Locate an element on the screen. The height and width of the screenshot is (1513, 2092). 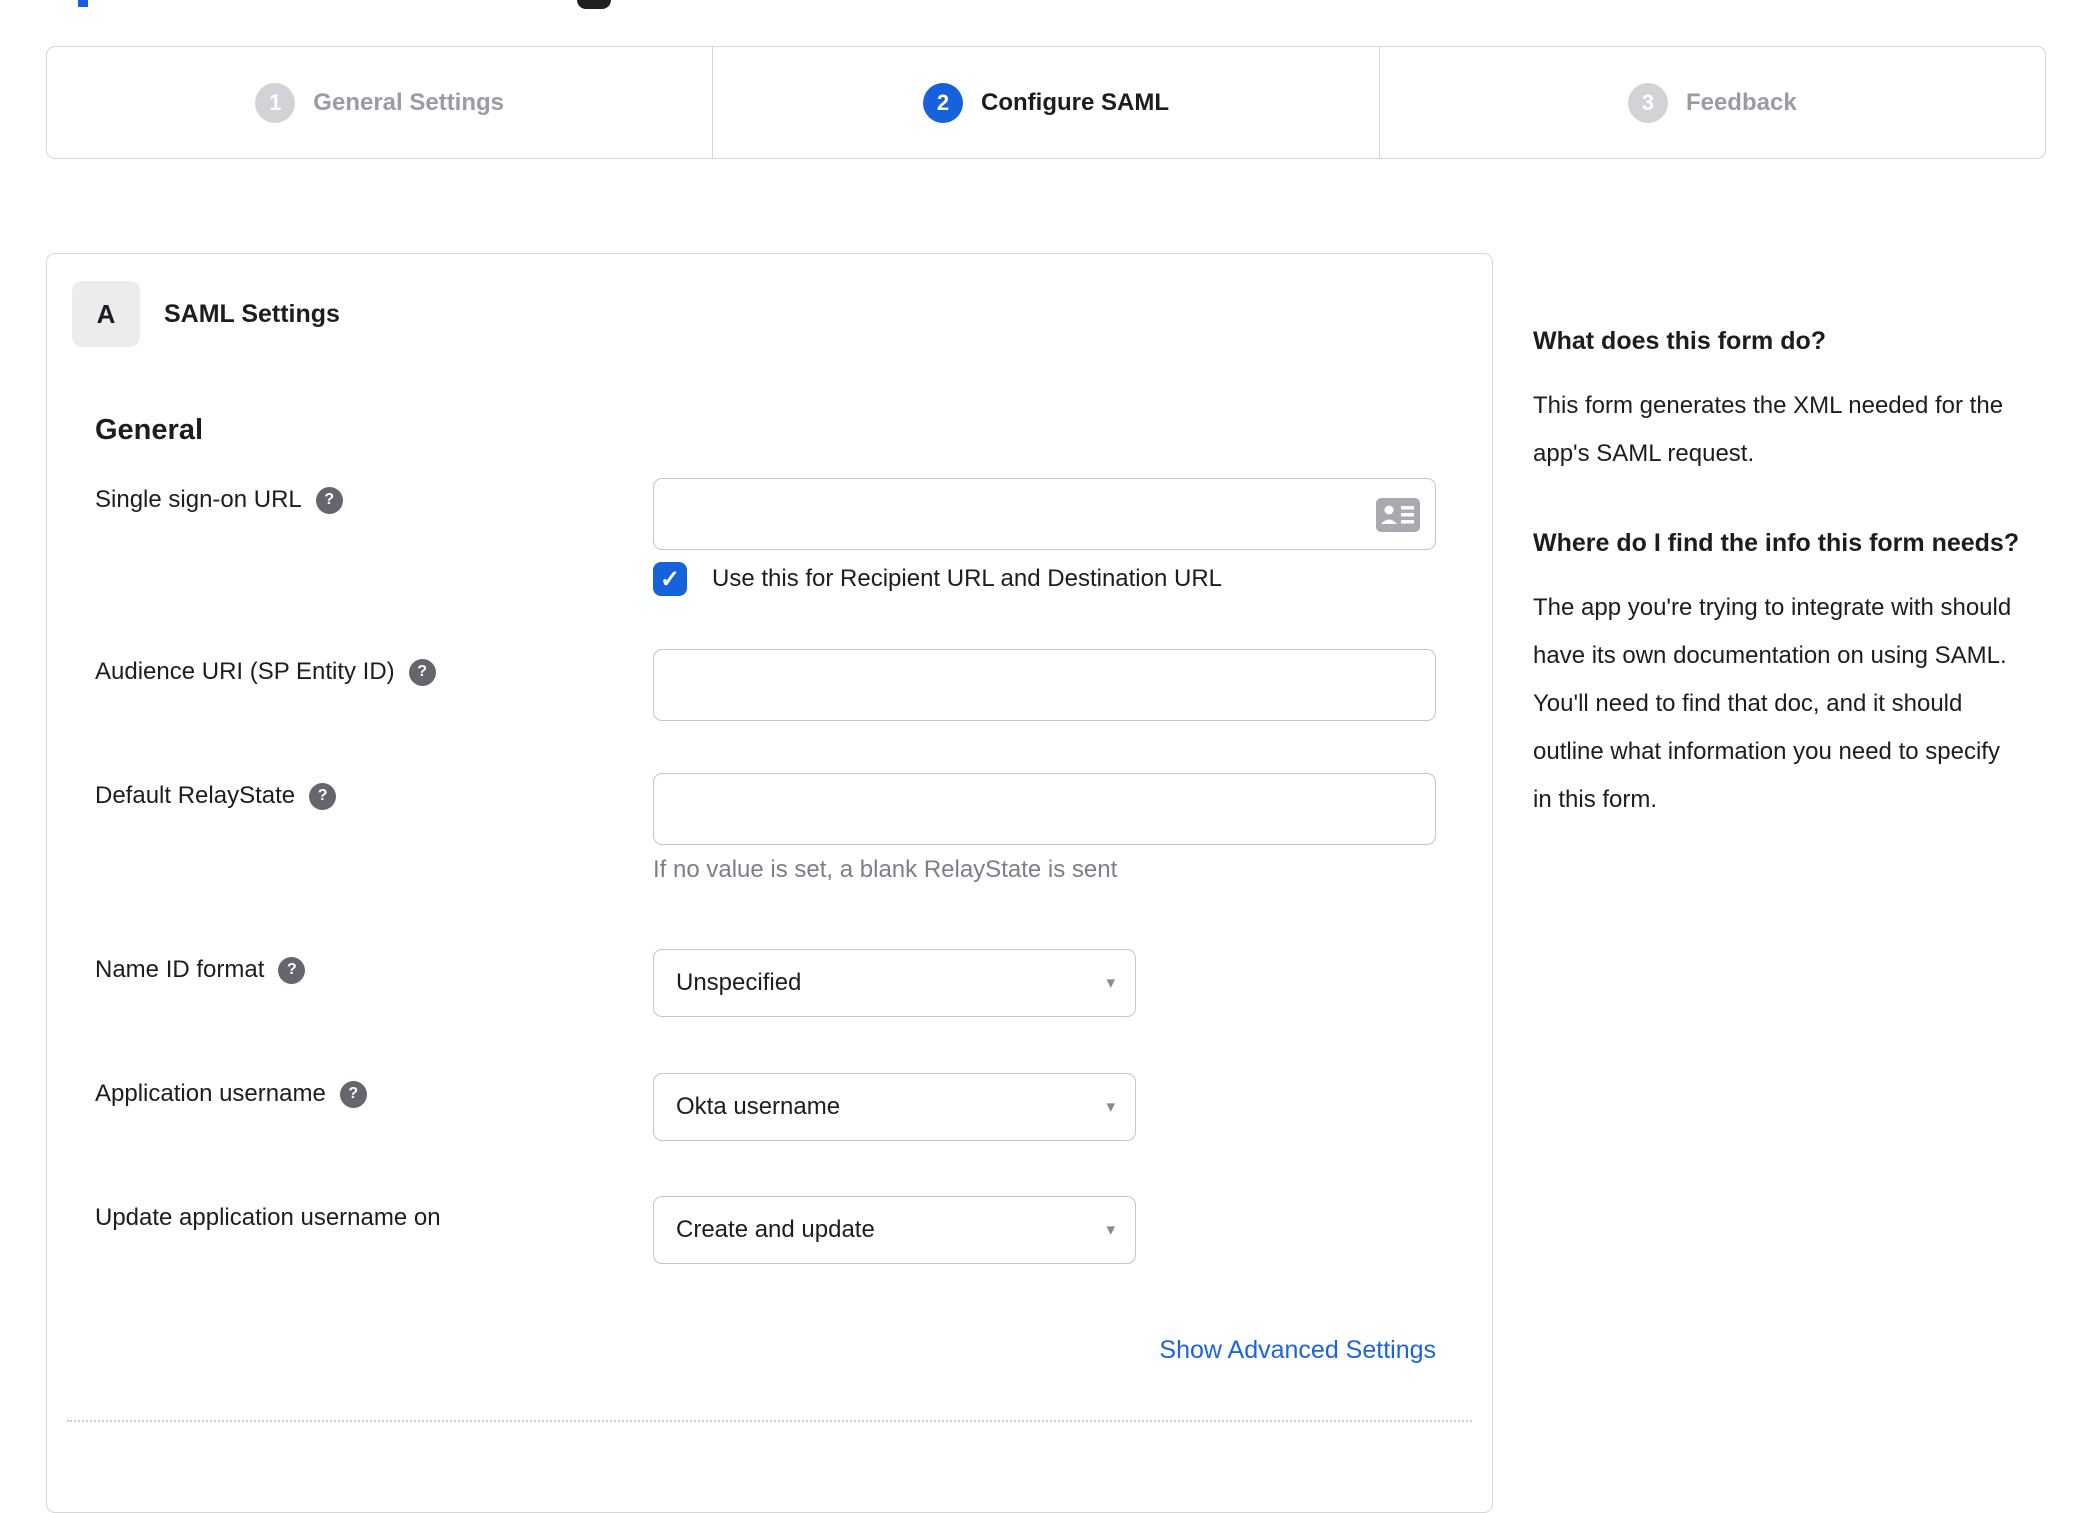
audience-uri-label-row: Audience URI (SP Entity ID) ? is located at coordinates (265, 672).